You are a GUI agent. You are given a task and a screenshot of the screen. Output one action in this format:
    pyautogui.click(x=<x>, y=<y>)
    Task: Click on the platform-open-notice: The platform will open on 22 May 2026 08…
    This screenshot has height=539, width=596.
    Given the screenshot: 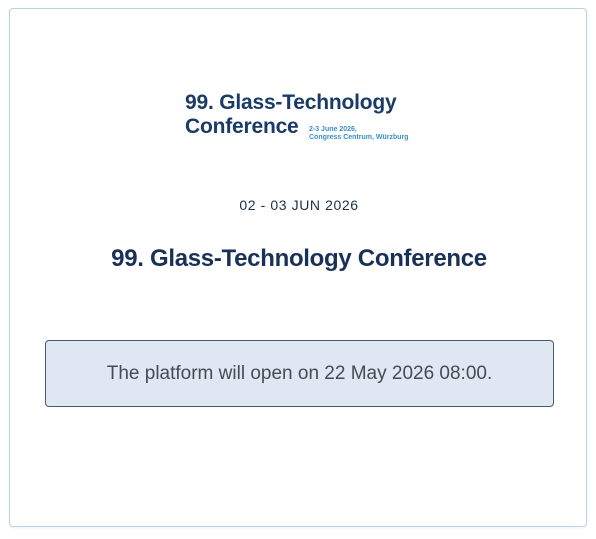 What is the action you would take?
    pyautogui.click(x=299, y=373)
    